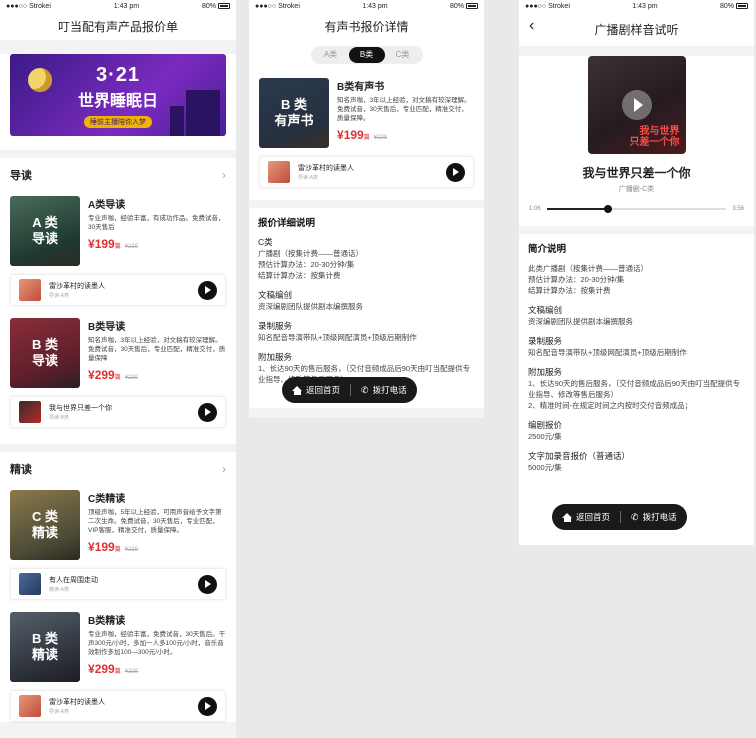 The image size is (756, 738). Describe the element at coordinates (636, 173) in the screenshot. I see `track-title: 我与世界只差一个你` at that location.